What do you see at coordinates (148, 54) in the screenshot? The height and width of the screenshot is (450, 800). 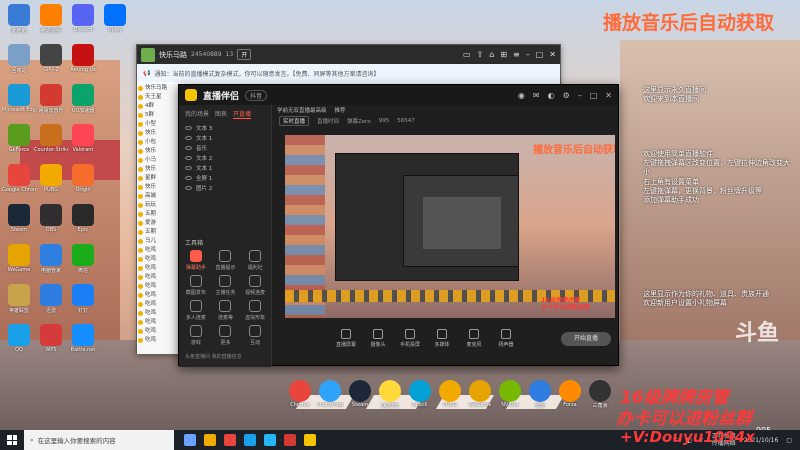 I see `avatar` at bounding box center [148, 54].